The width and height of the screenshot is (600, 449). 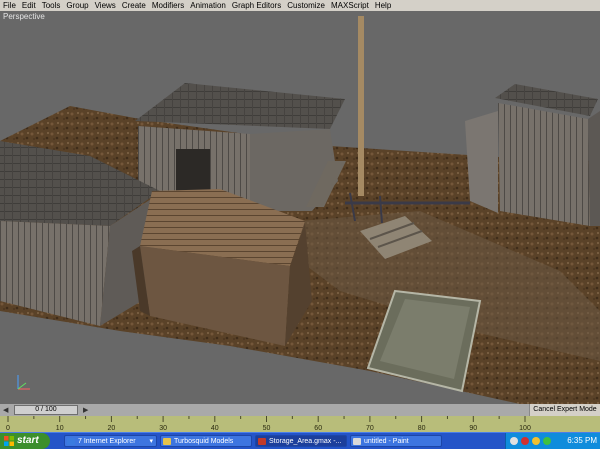 I want to click on clock: 6:35 PM, so click(x=582, y=440).